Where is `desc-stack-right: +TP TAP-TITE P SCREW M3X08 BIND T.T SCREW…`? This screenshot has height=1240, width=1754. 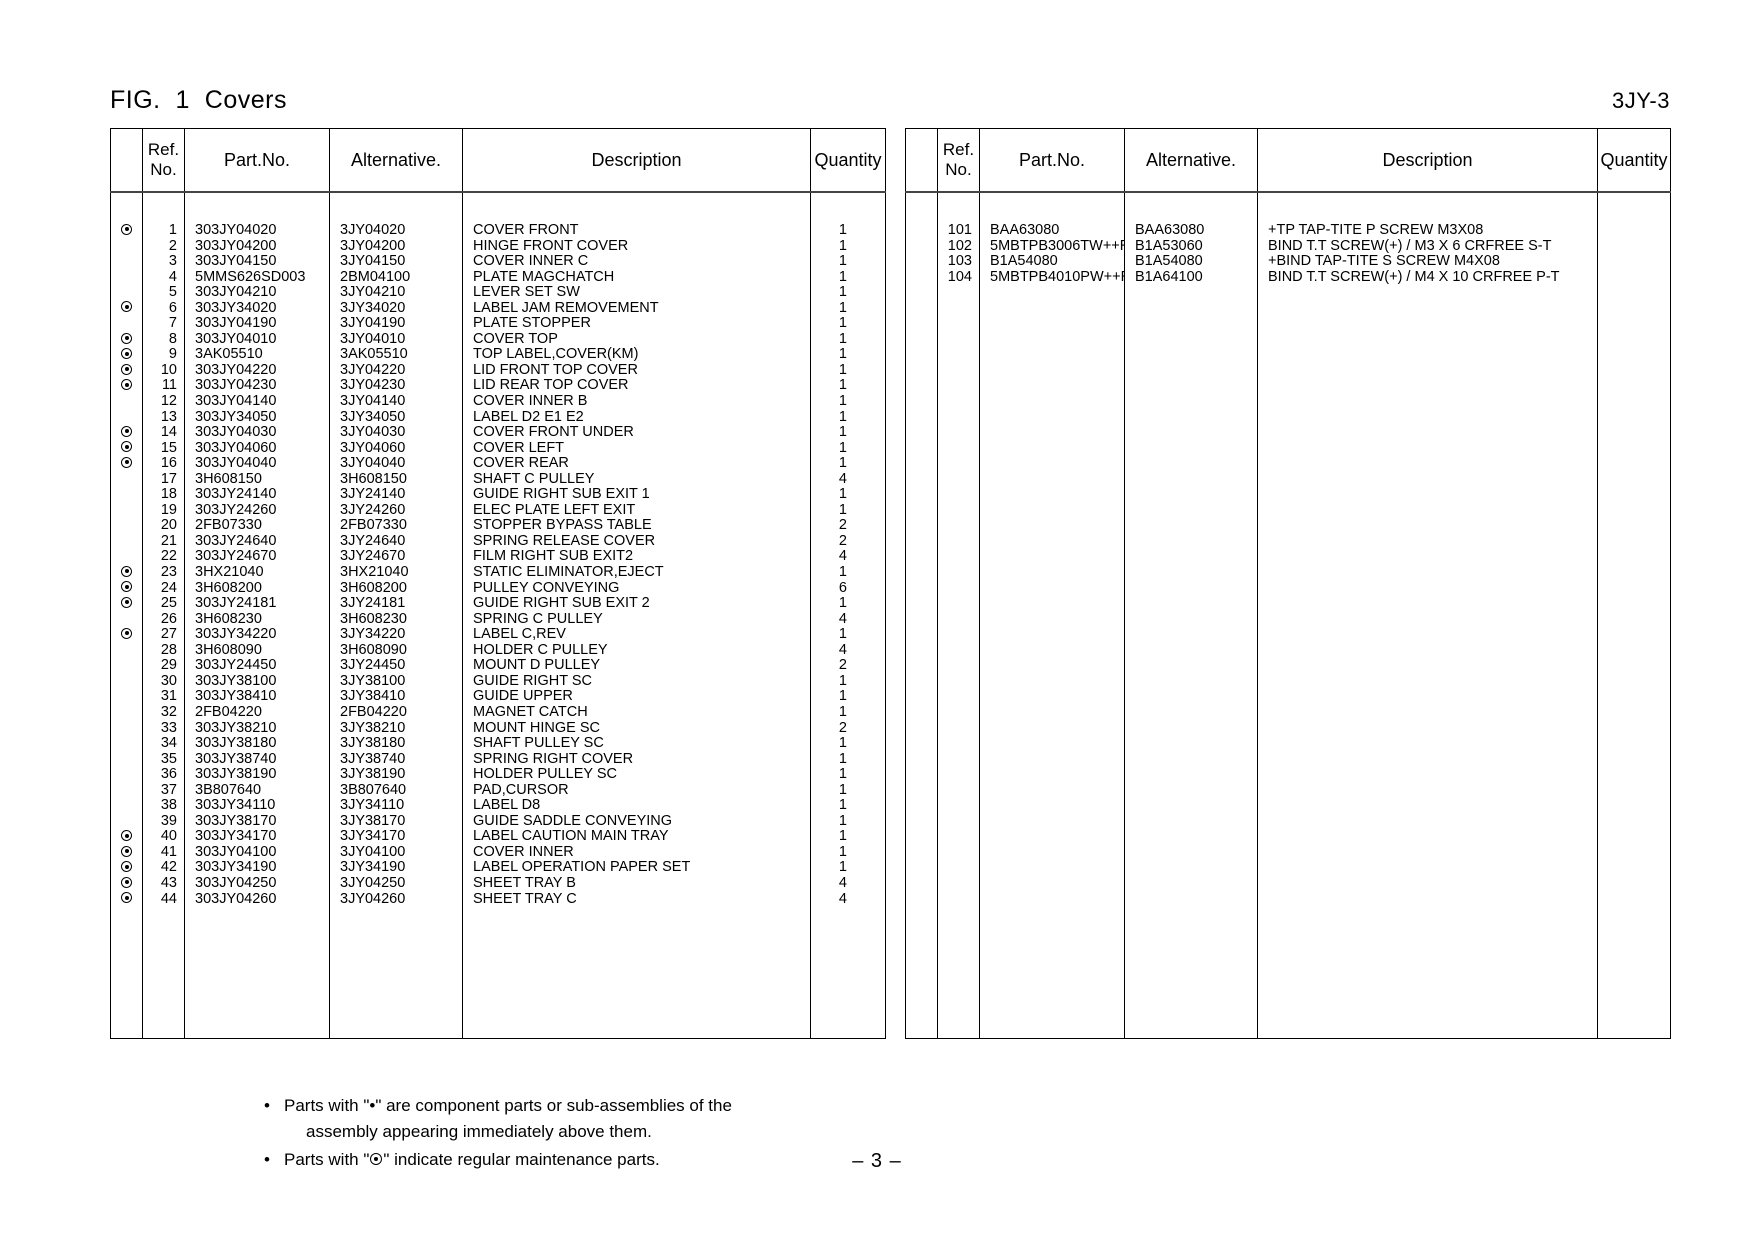
desc-stack-right: +TP TAP-TITE P SCREW M3X08 BIND T.T SCREW… is located at coordinates (1427, 239).